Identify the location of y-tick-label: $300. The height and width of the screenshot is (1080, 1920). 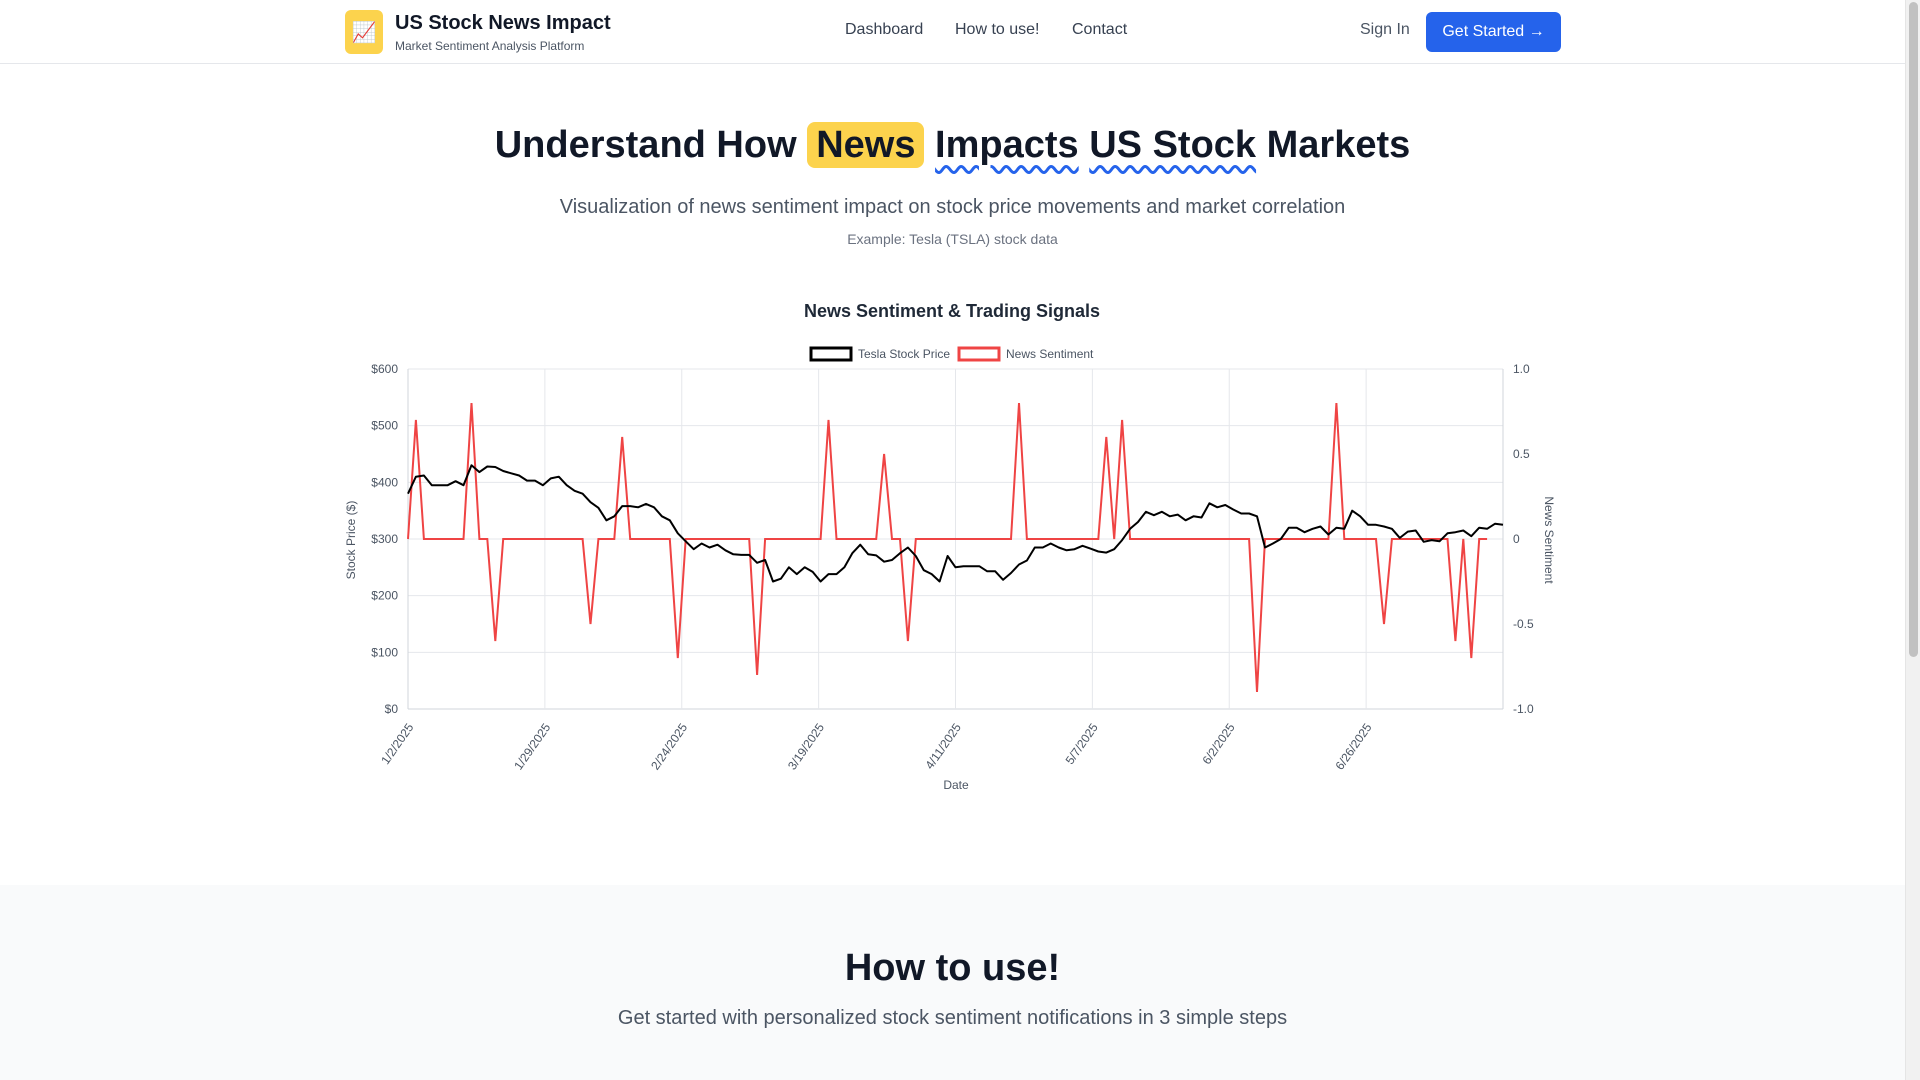
(384, 539).